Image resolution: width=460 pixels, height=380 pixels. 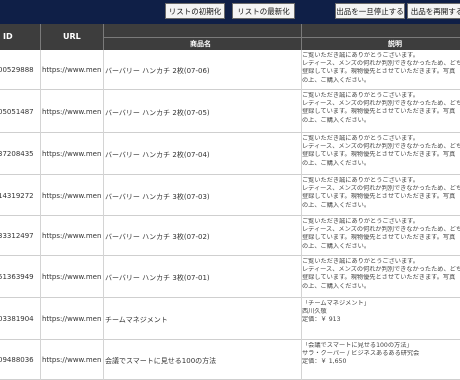 What do you see at coordinates (195, 11) in the screenshot?
I see `reset-list-button: リストの初期化` at bounding box center [195, 11].